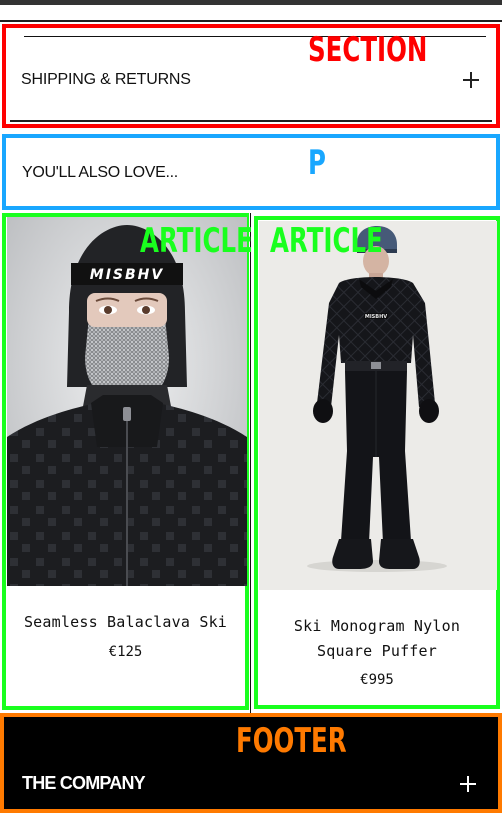  I want to click on article-annotation-label-right: ARTICLE, so click(326, 241).